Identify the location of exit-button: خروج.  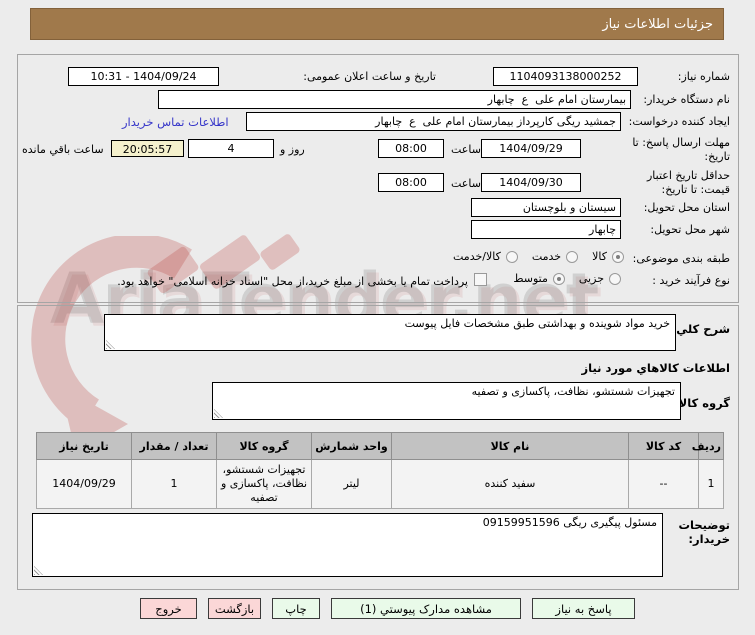
(168, 608).